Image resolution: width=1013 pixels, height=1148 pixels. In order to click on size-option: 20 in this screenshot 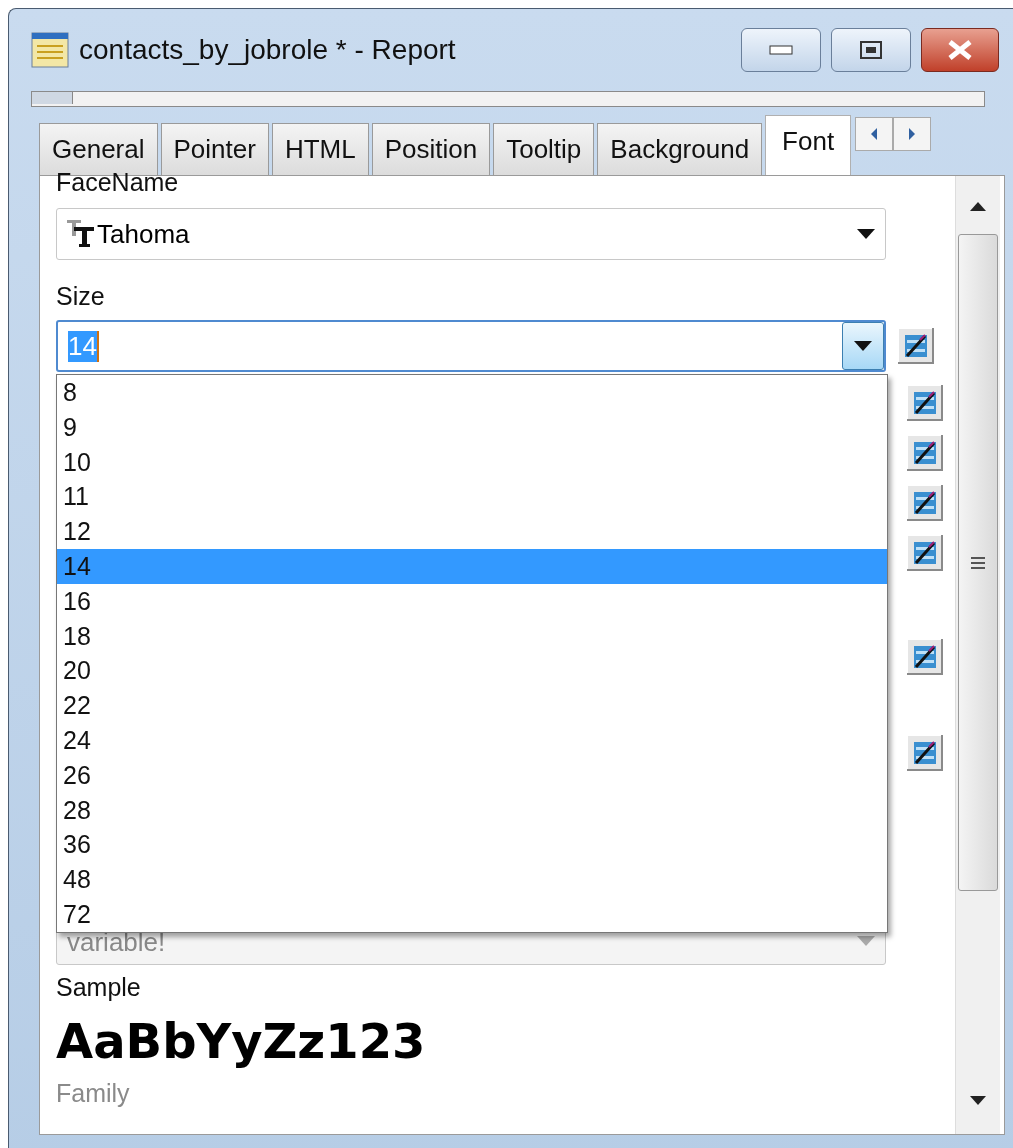, I will do `click(472, 671)`.